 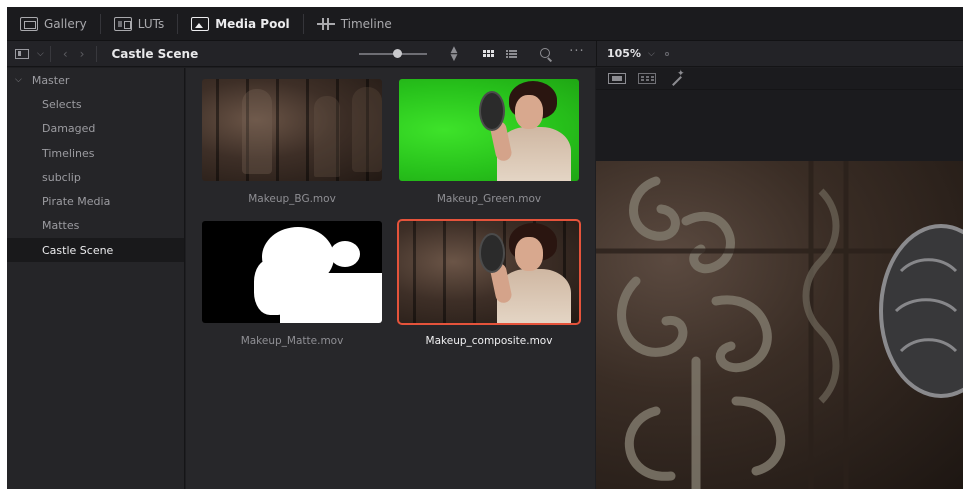 What do you see at coordinates (366, 23) in the screenshot?
I see `tab-timeline-label: Timeline` at bounding box center [366, 23].